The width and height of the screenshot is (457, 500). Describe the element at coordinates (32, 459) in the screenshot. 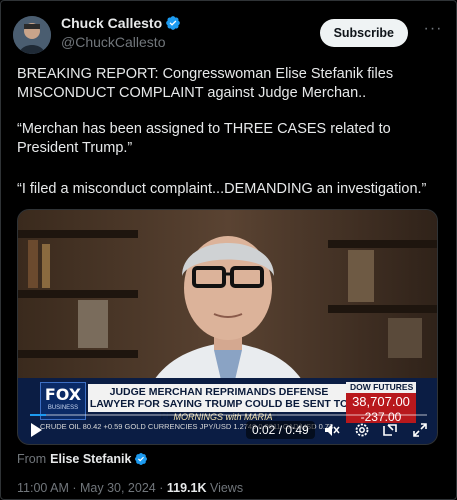

I see `from-prefix: From` at that location.